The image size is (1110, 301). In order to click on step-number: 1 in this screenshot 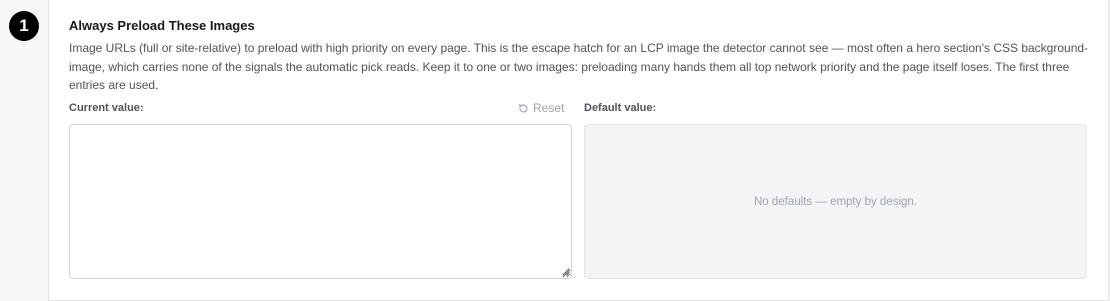, I will do `click(24, 25)`.